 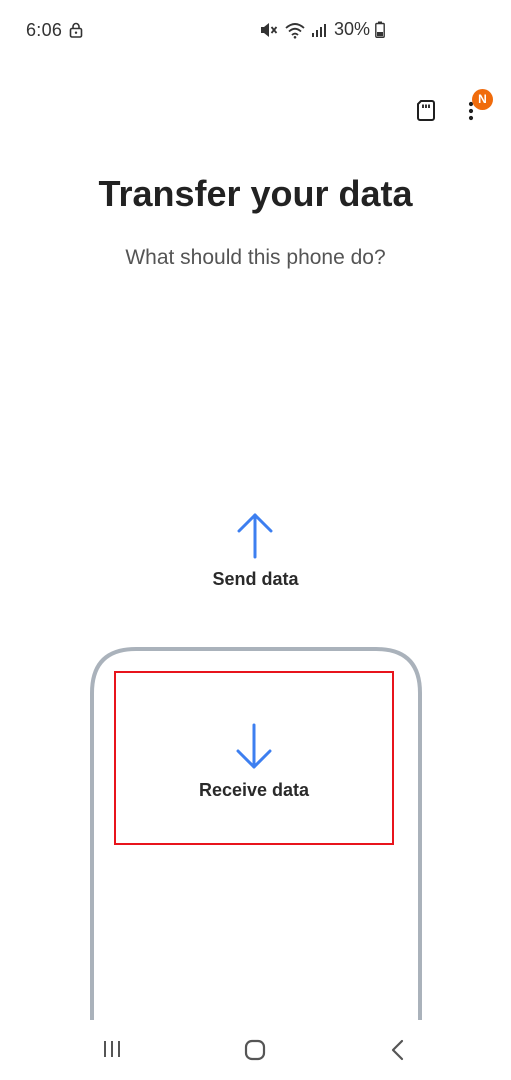 What do you see at coordinates (255, 257) in the screenshot?
I see `page-subtitle: What should this phone do?` at bounding box center [255, 257].